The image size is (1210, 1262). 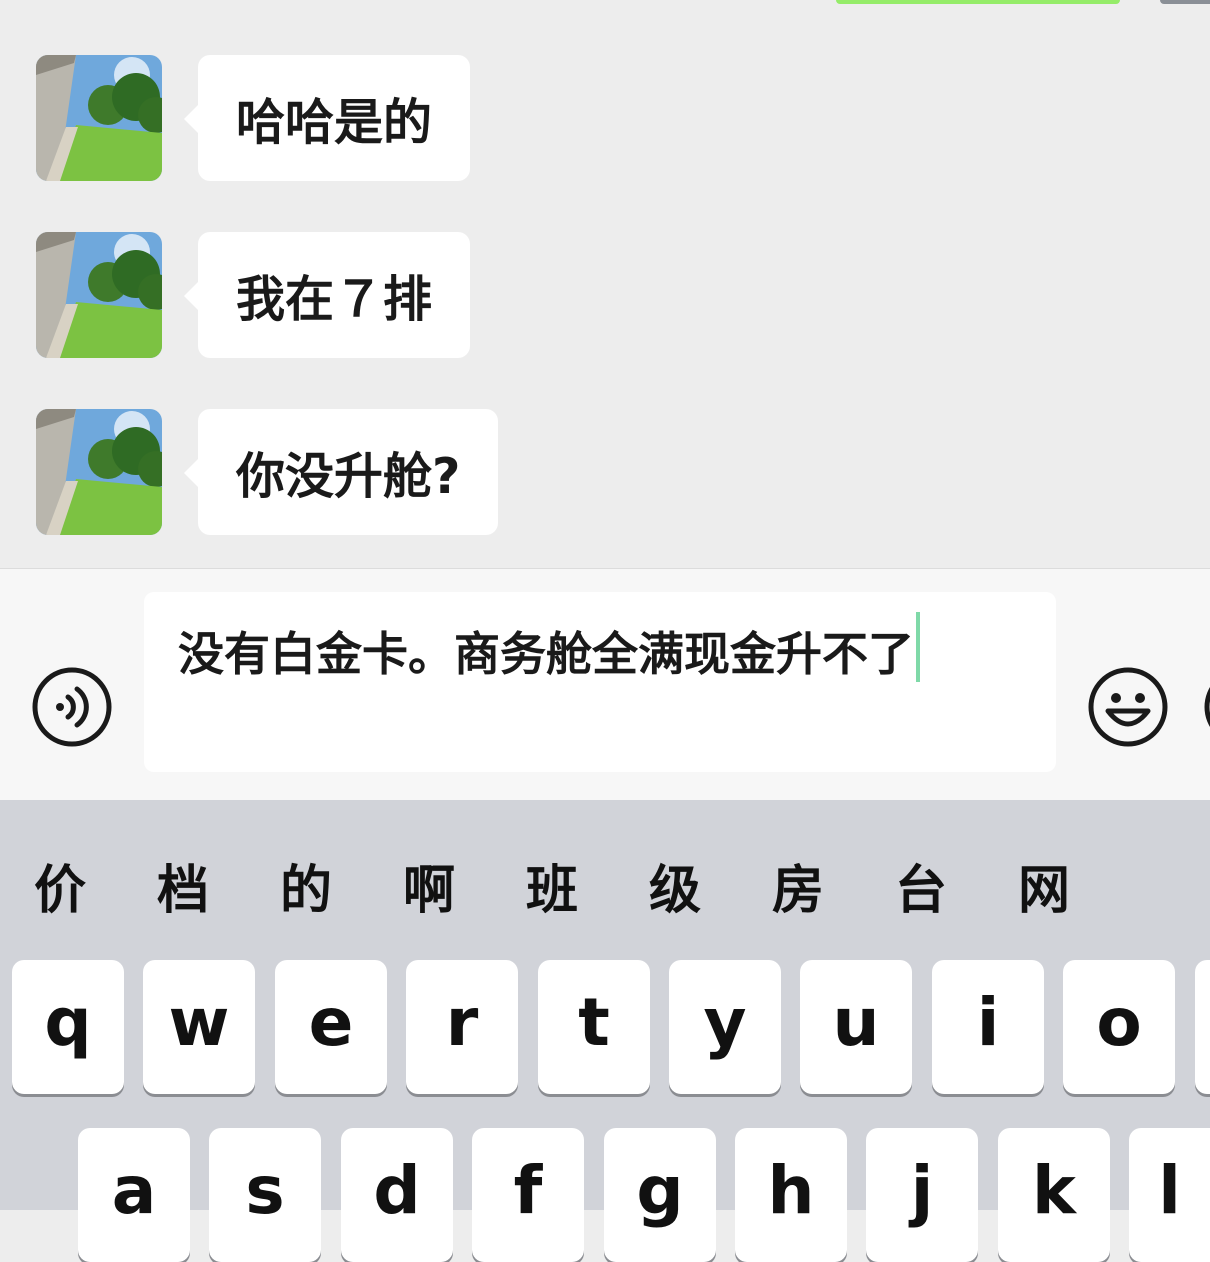 I want to click on key-o: o, so click(x=1119, y=1027).